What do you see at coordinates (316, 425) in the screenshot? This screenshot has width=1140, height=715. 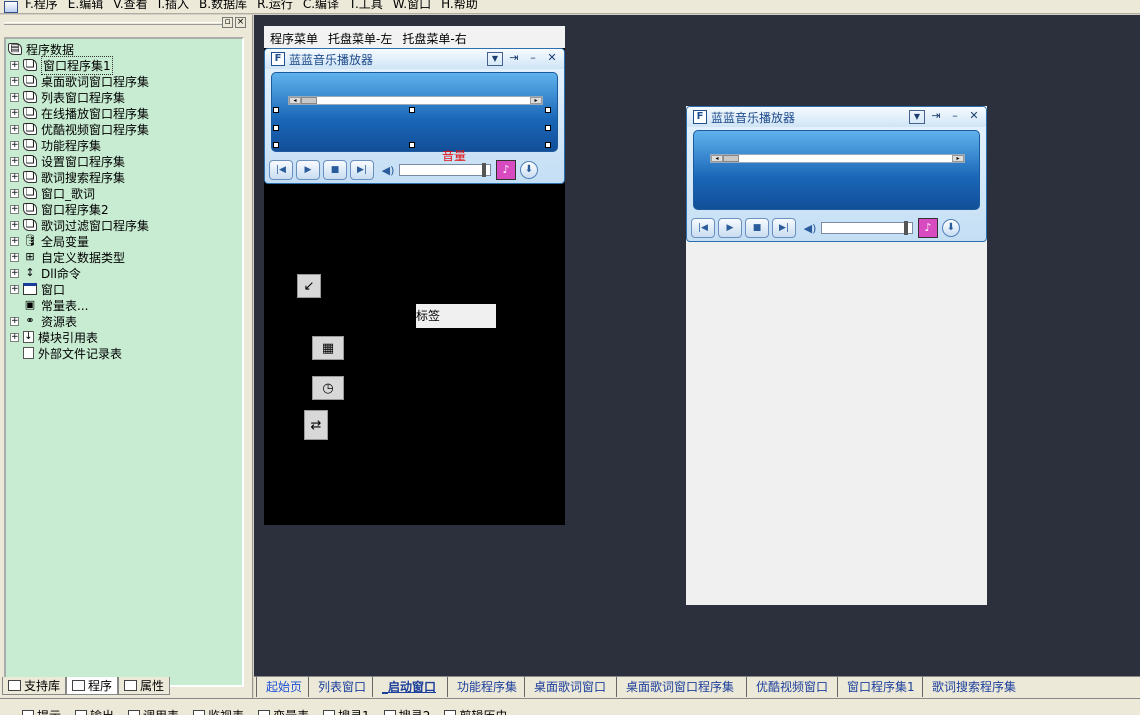 I see `tray-component-icon: ⇄` at bounding box center [316, 425].